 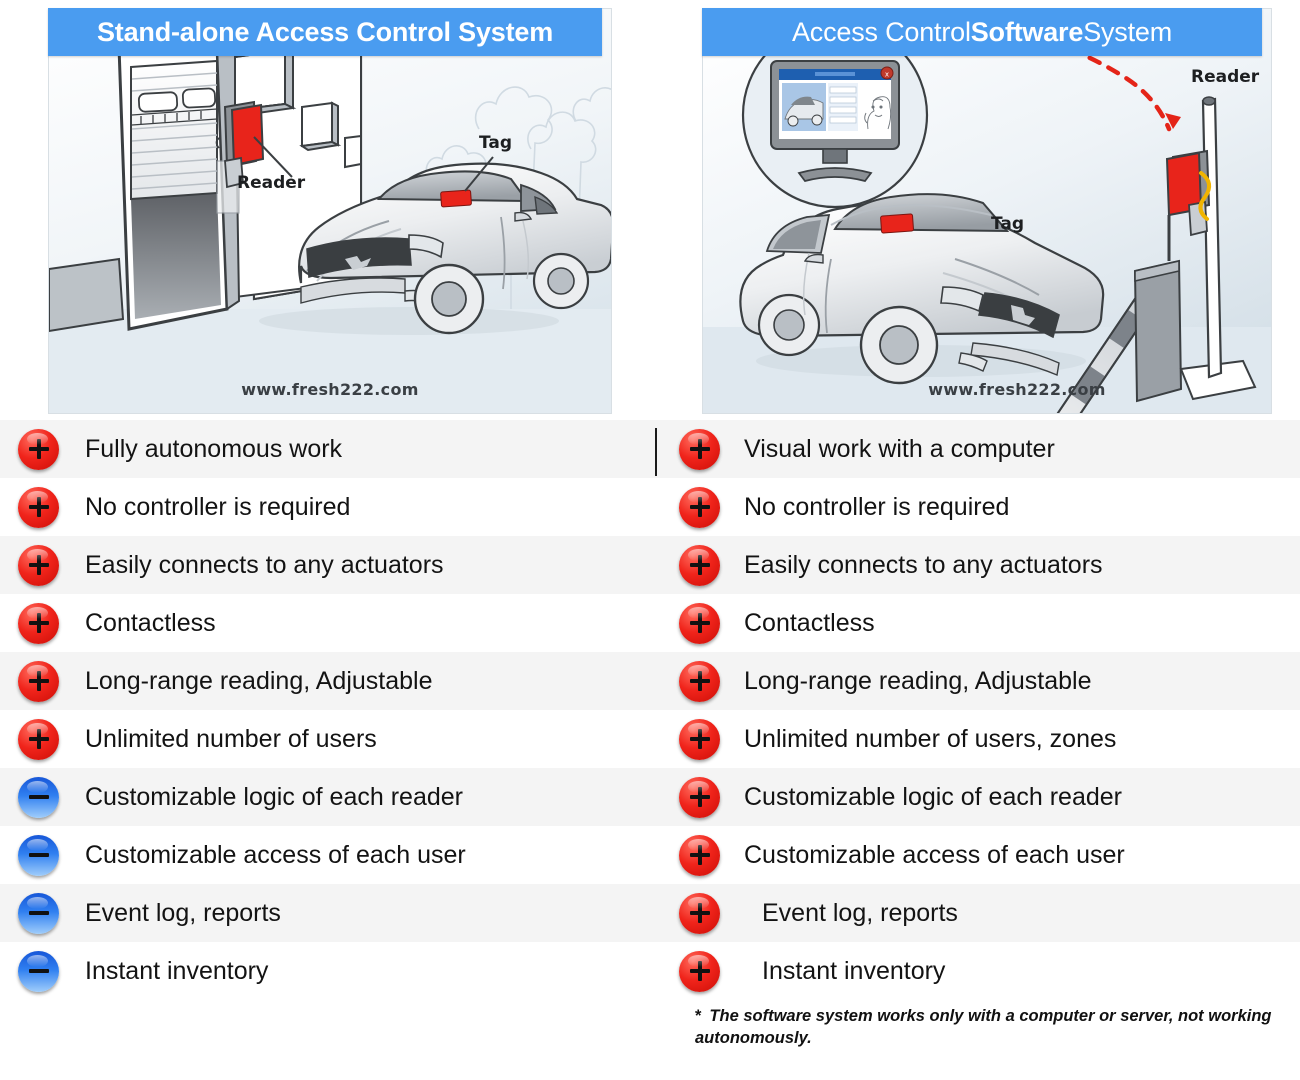 What do you see at coordinates (881, 31) in the screenshot?
I see `panel-title-right-part1: Access Control` at bounding box center [881, 31].